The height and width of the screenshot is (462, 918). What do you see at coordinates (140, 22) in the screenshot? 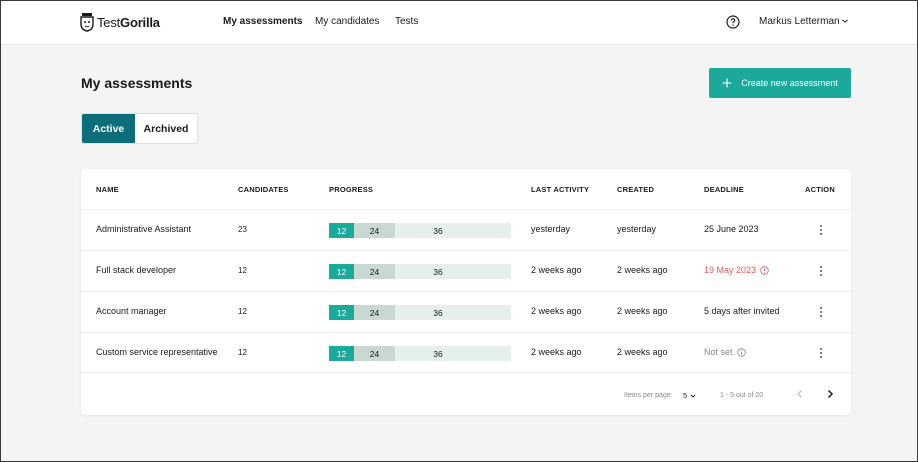
I see `logo-text-part2: Gorilla` at bounding box center [140, 22].